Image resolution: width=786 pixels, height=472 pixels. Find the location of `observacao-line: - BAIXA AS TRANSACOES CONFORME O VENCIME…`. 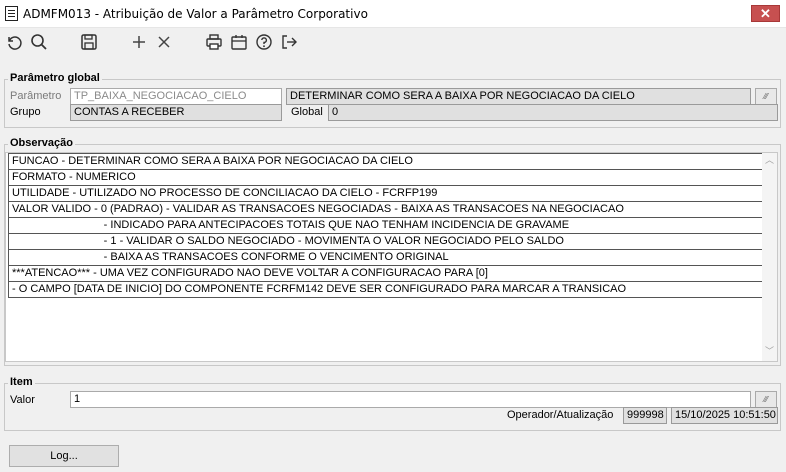

observacao-line: - BAIXA AS TRANSACOES CONFORME O VENCIME… is located at coordinates (386, 257).